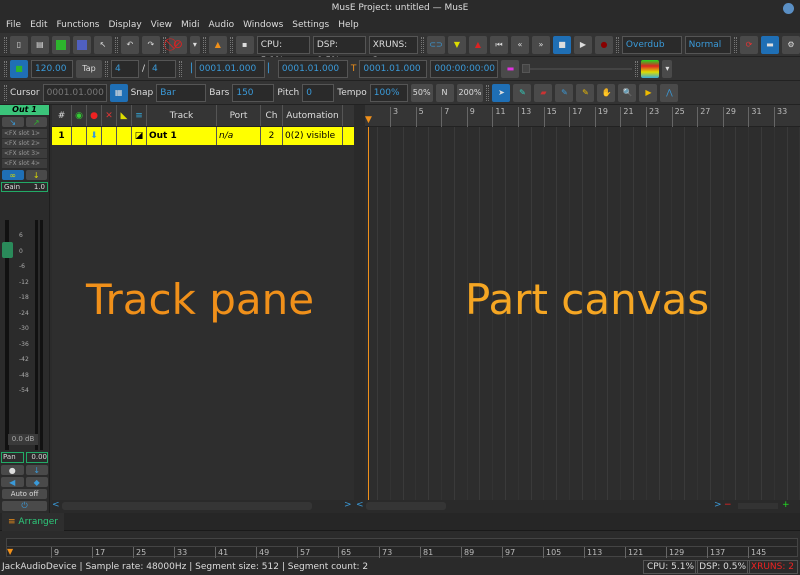 The height and width of the screenshot is (575, 800). Describe the element at coordinates (94, 136) in the screenshot. I see `monitor-arrow-icon: ⬇` at that location.